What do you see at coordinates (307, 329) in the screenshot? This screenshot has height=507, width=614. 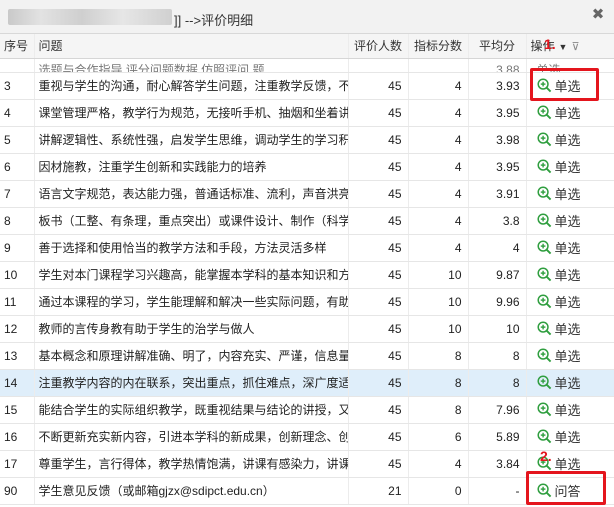 I see `table-row: 12 教师的言传身教有助于学生的治学与做人 45 10 10 单选` at bounding box center [307, 329].